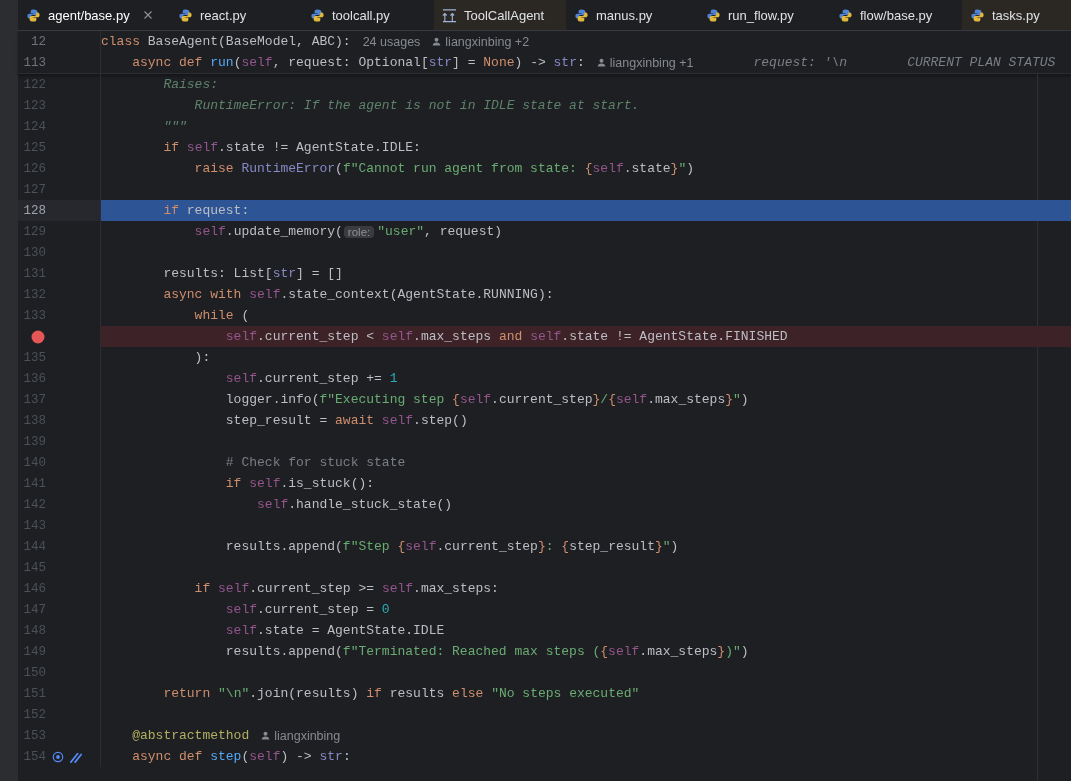 This screenshot has width=1071, height=781. What do you see at coordinates (236, 15) in the screenshot?
I see `editor-tab: react.py` at bounding box center [236, 15].